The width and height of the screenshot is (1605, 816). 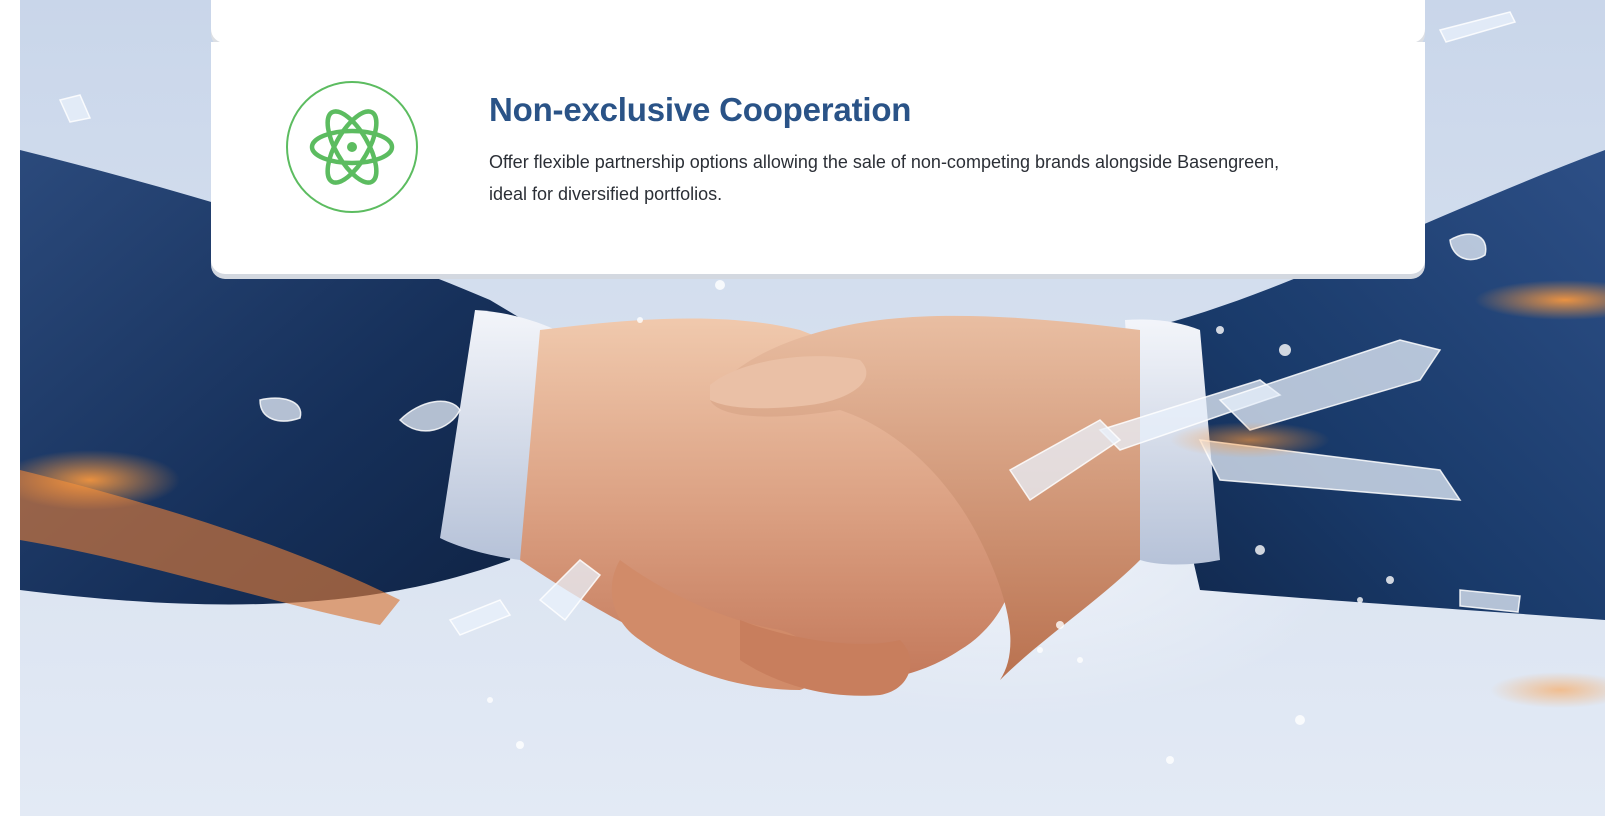 I want to click on atom-icon-graphic, so click(x=352, y=147).